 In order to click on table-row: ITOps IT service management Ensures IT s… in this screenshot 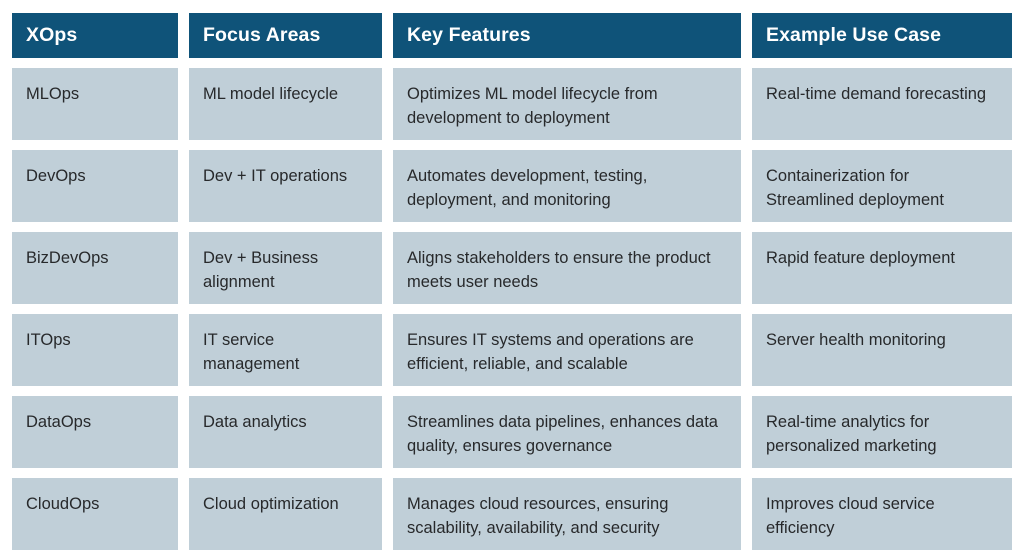, I will do `click(512, 350)`.